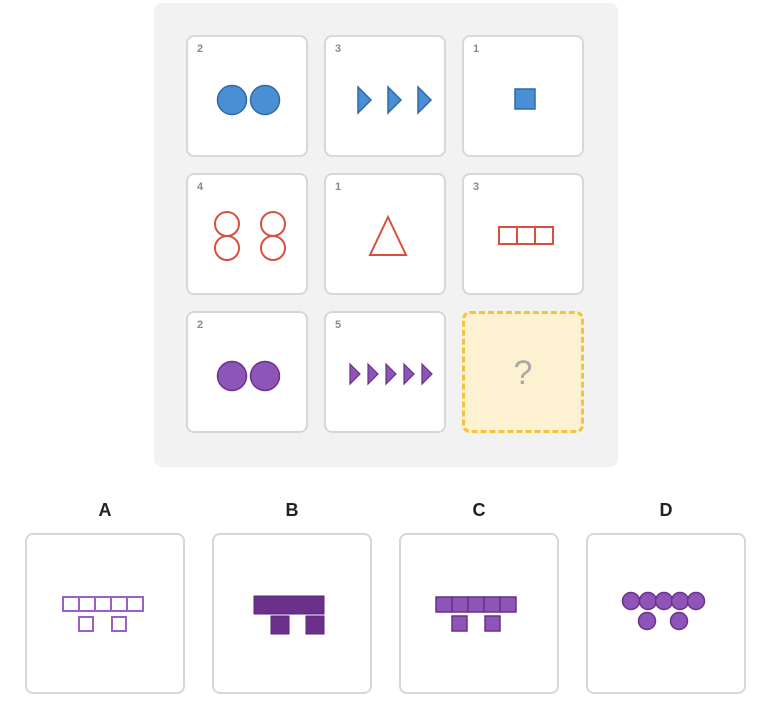 This screenshot has width=768, height=716. What do you see at coordinates (666, 510) in the screenshot?
I see `option-d-label: D` at bounding box center [666, 510].